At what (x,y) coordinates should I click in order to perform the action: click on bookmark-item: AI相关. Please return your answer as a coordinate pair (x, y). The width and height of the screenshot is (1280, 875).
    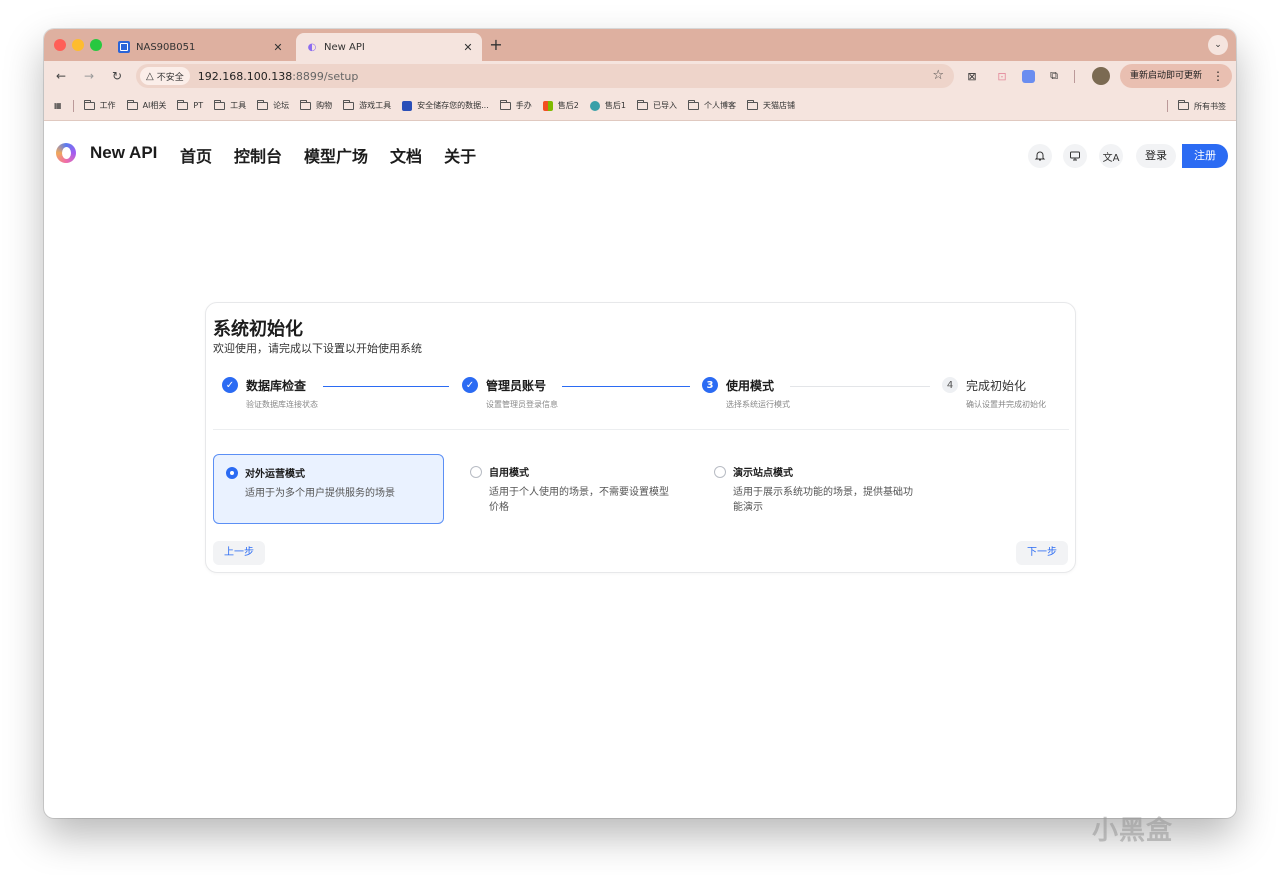
    Looking at the image, I should click on (146, 105).